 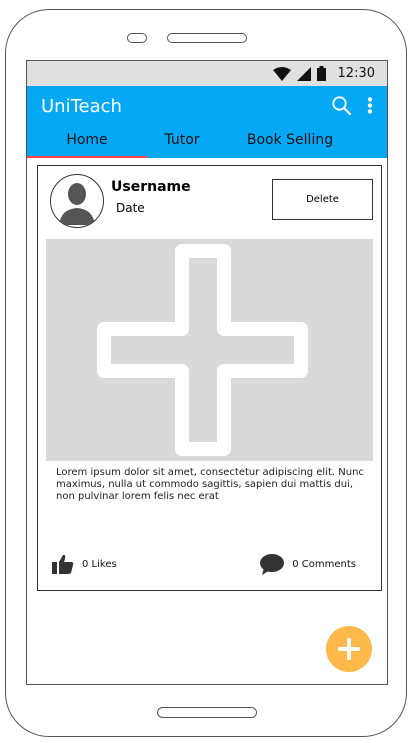 I want to click on app-bar: UniTeach Home Tutor Book Selling, so click(x=207, y=122).